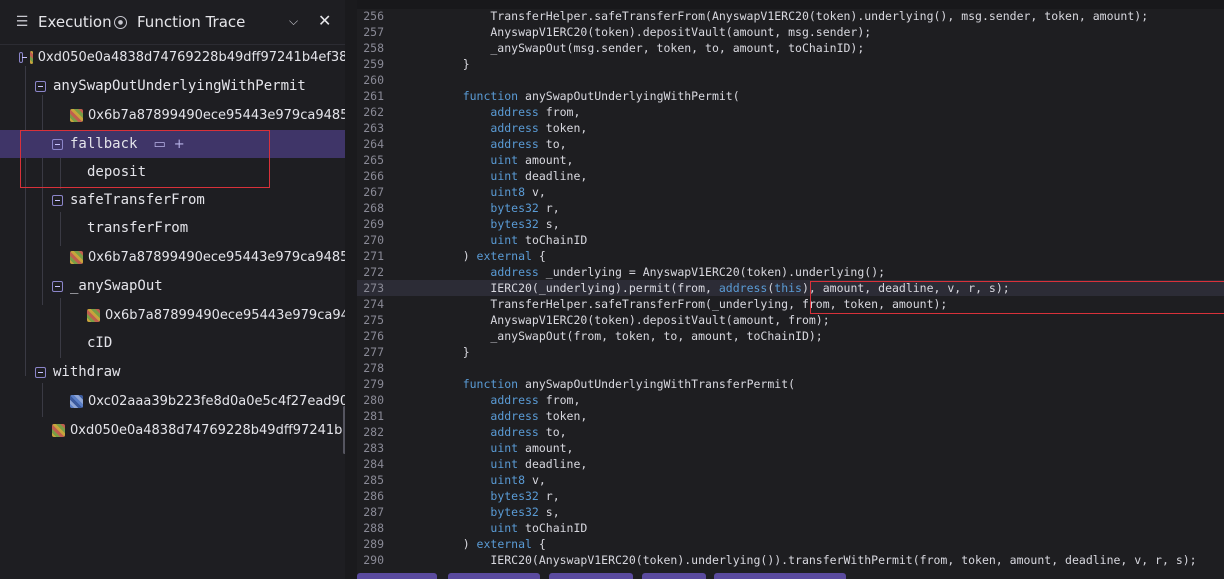 The image size is (1224, 579). Describe the element at coordinates (373, 208) in the screenshot. I see `line-number: 268` at that location.